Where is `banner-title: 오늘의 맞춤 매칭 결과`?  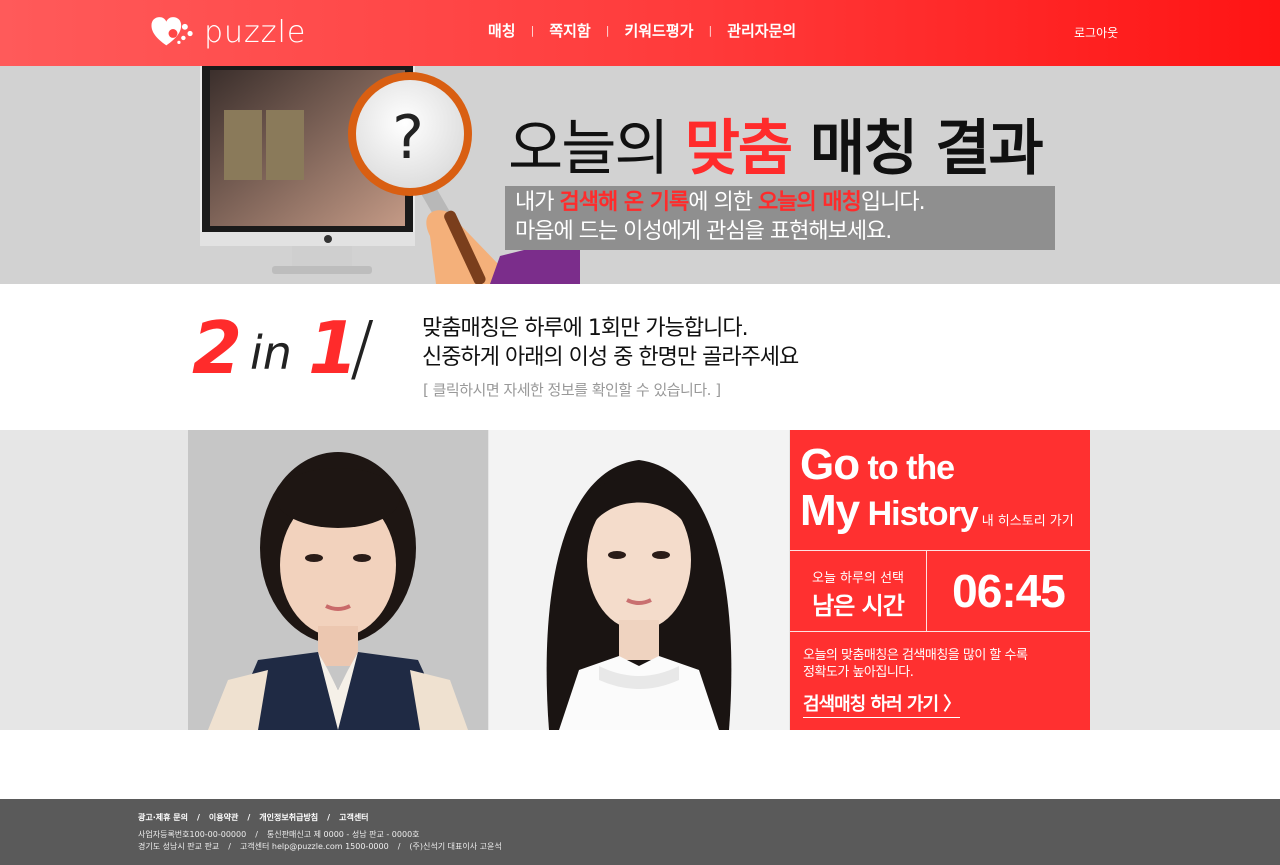
banner-title: 오늘의 맞춤 매칭 결과 is located at coordinates (776, 143).